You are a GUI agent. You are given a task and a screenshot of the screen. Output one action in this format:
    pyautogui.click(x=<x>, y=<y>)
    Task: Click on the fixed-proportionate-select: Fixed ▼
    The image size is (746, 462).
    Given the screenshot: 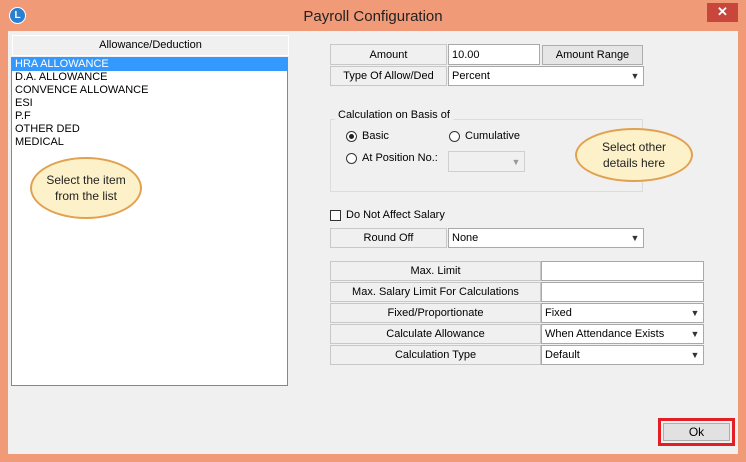 What is the action you would take?
    pyautogui.click(x=622, y=313)
    